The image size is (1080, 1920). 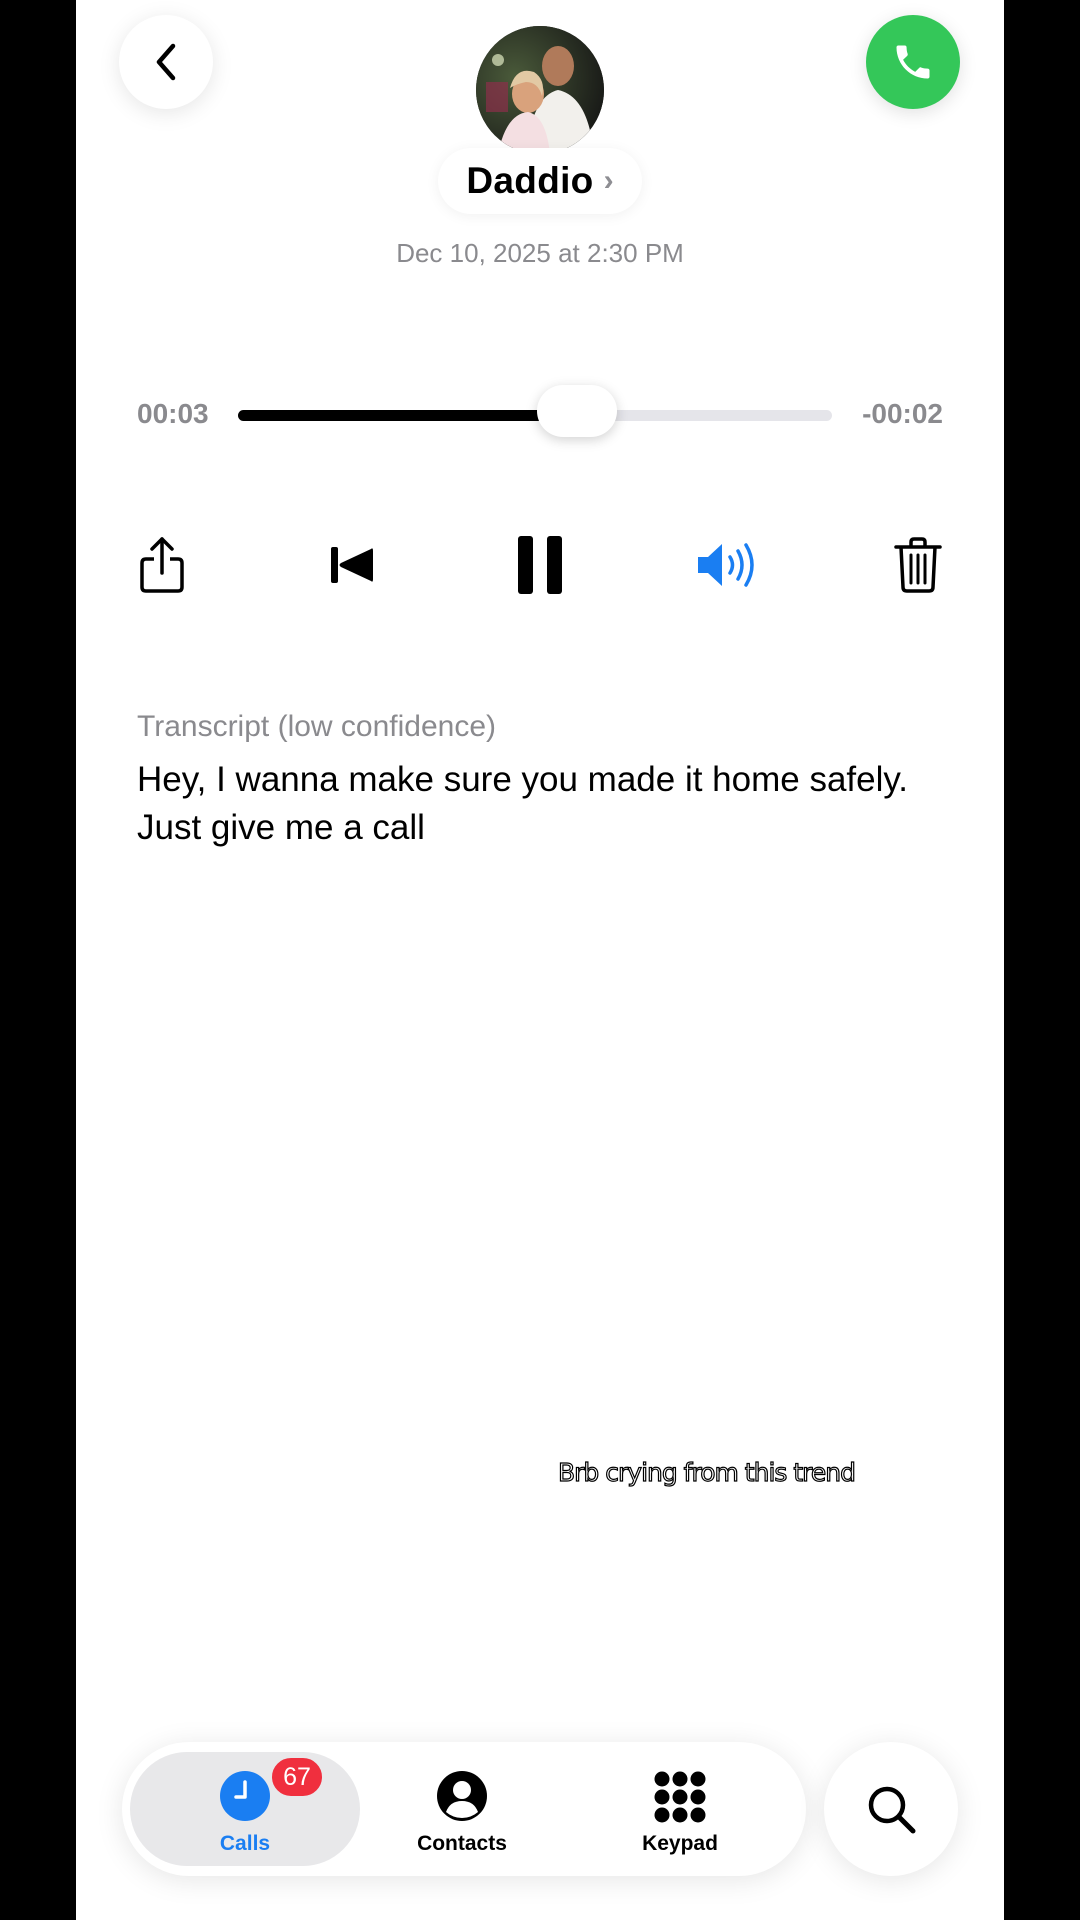 I want to click on clock-icon, so click(x=245, y=1796).